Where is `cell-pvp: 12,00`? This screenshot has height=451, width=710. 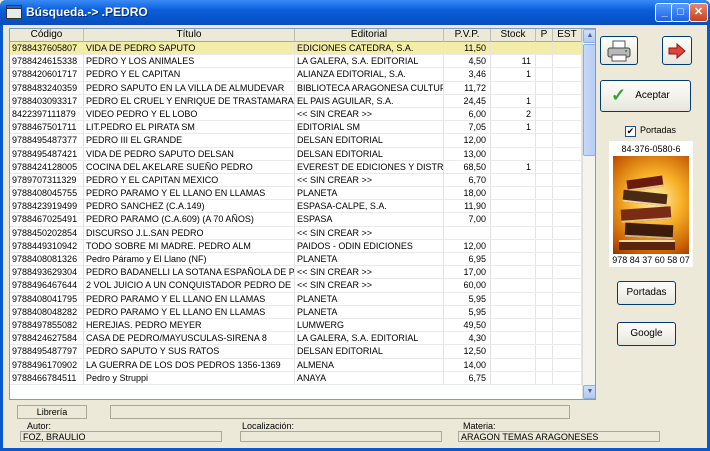 cell-pvp: 12,00 is located at coordinates (467, 245).